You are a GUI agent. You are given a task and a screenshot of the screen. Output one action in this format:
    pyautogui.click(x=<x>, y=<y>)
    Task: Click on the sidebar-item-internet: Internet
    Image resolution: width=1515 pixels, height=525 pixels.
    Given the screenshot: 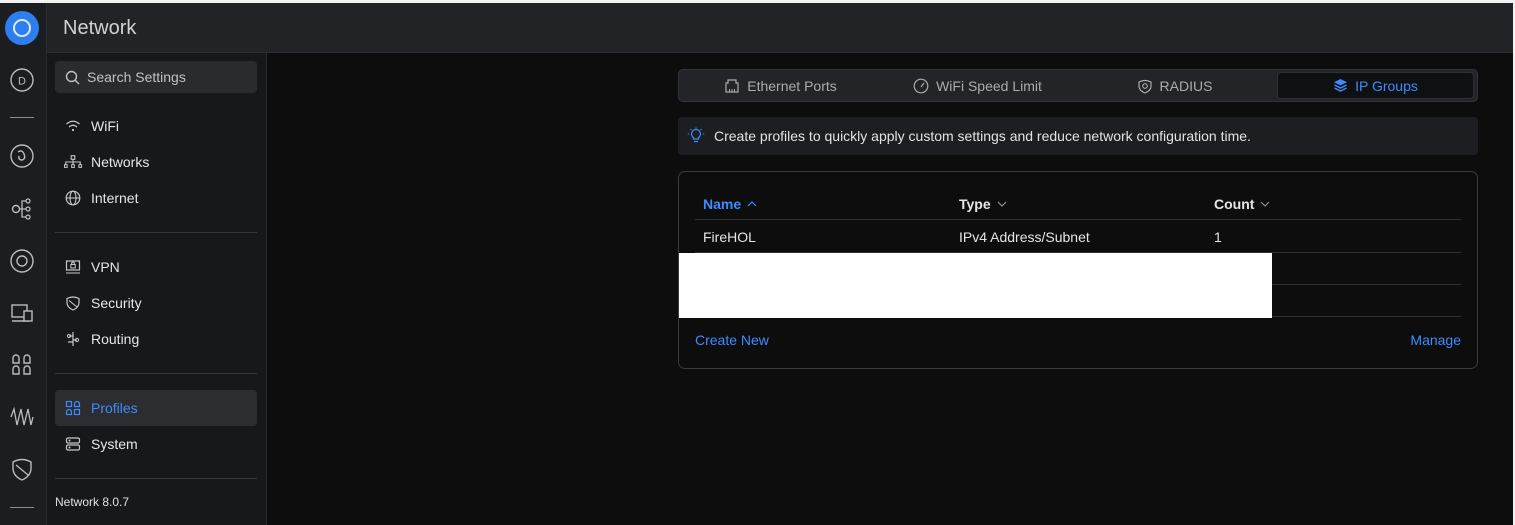 What is the action you would take?
    pyautogui.click(x=156, y=198)
    